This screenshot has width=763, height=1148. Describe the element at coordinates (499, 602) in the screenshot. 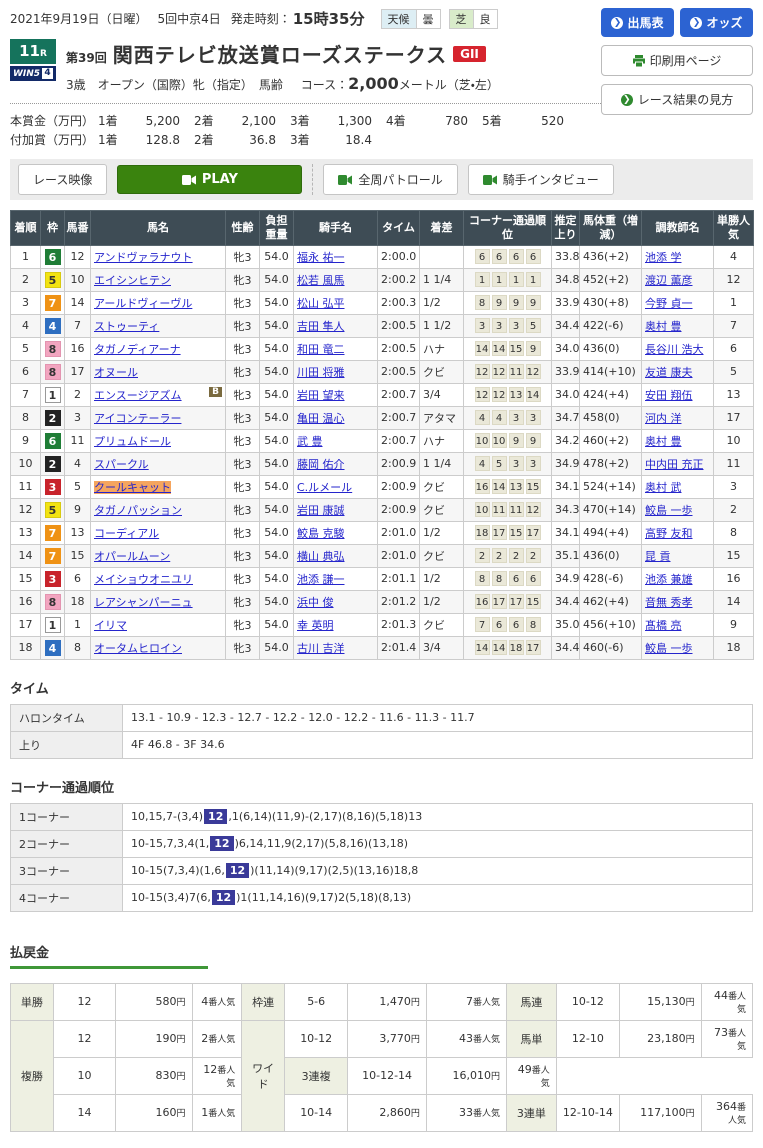

I see `corner-position: 17` at that location.